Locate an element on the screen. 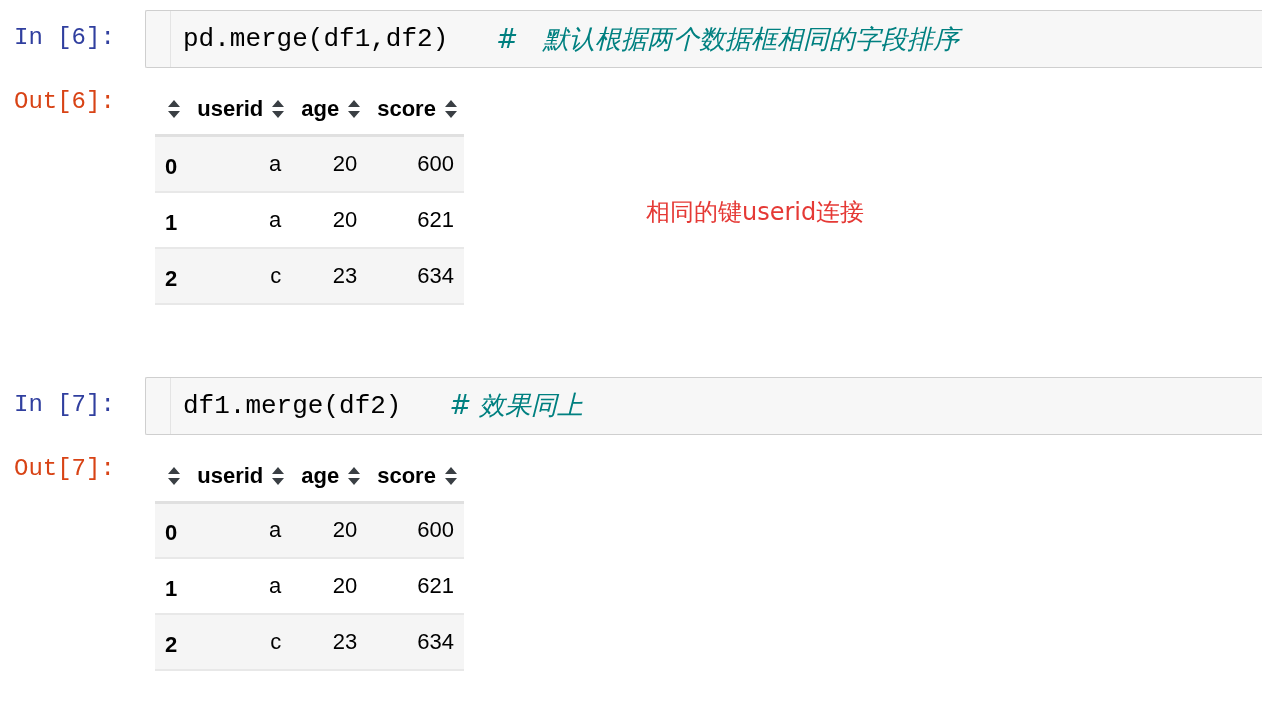 This screenshot has width=1262, height=714. code-text: df1.merge(df2) is located at coordinates (292, 405).